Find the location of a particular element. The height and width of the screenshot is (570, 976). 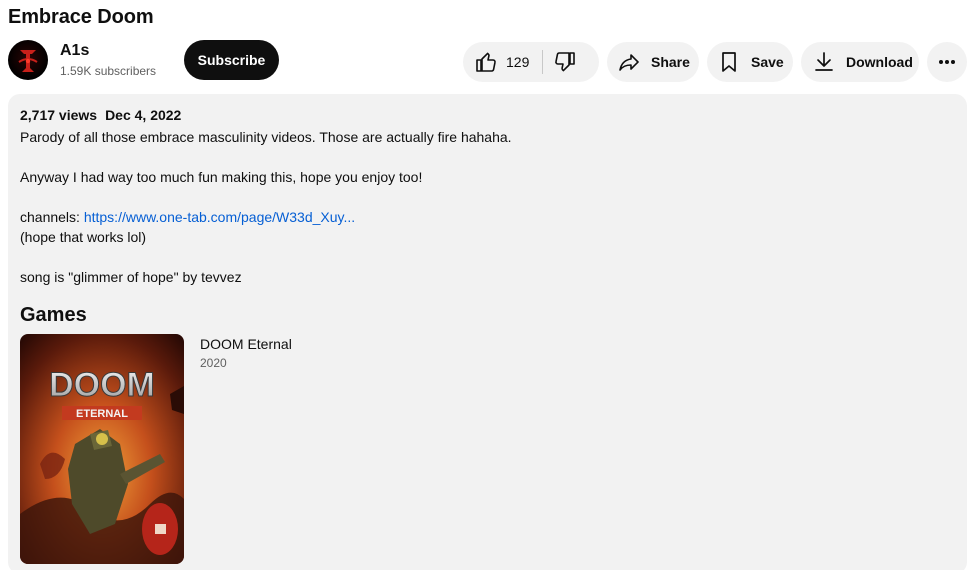

download-button: Download is located at coordinates (860, 62).